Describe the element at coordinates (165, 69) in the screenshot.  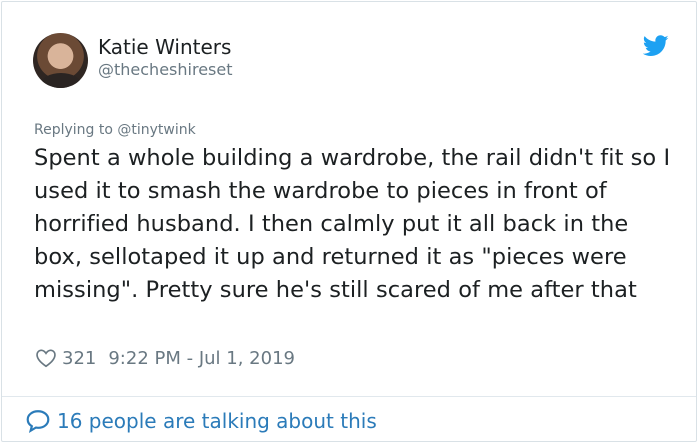
I see `author-handle: @thecheshireset` at that location.